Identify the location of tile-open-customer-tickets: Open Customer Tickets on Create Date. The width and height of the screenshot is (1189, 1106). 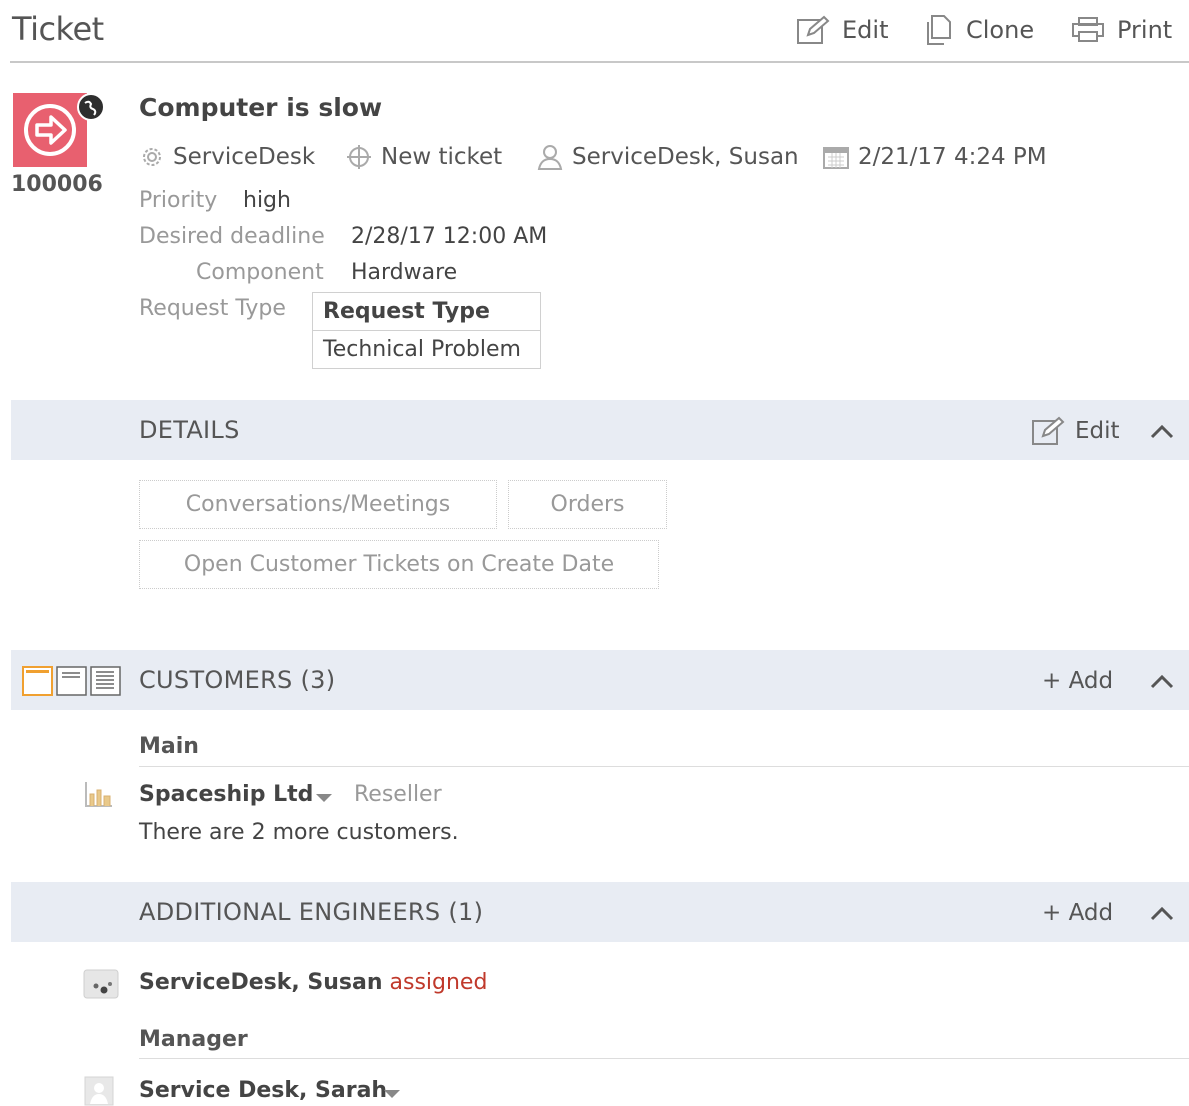
(399, 564).